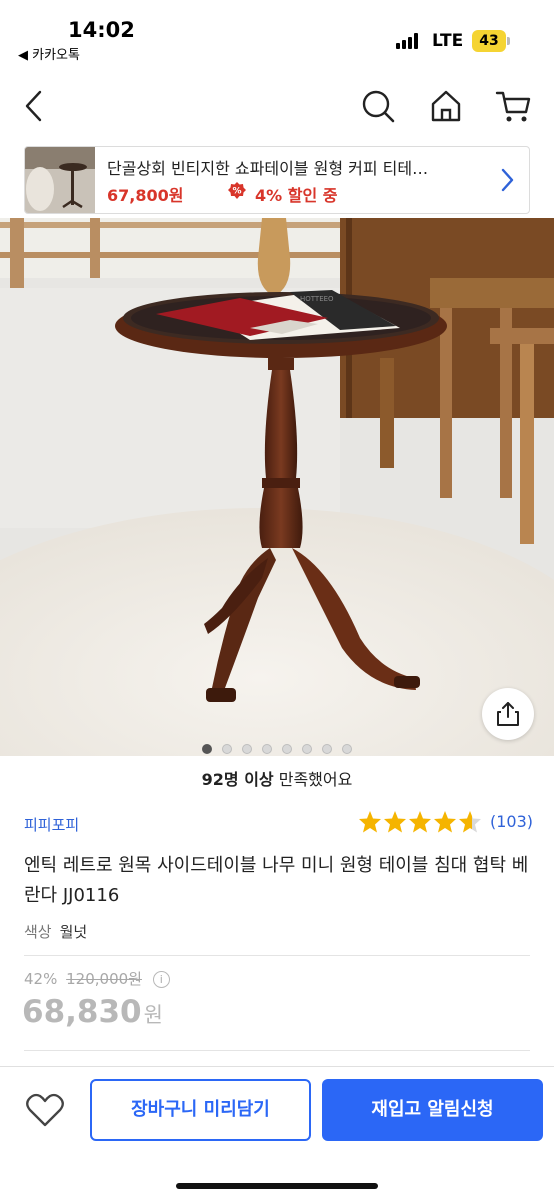 This screenshot has height=1200, width=554. I want to click on share-button, so click(508, 714).